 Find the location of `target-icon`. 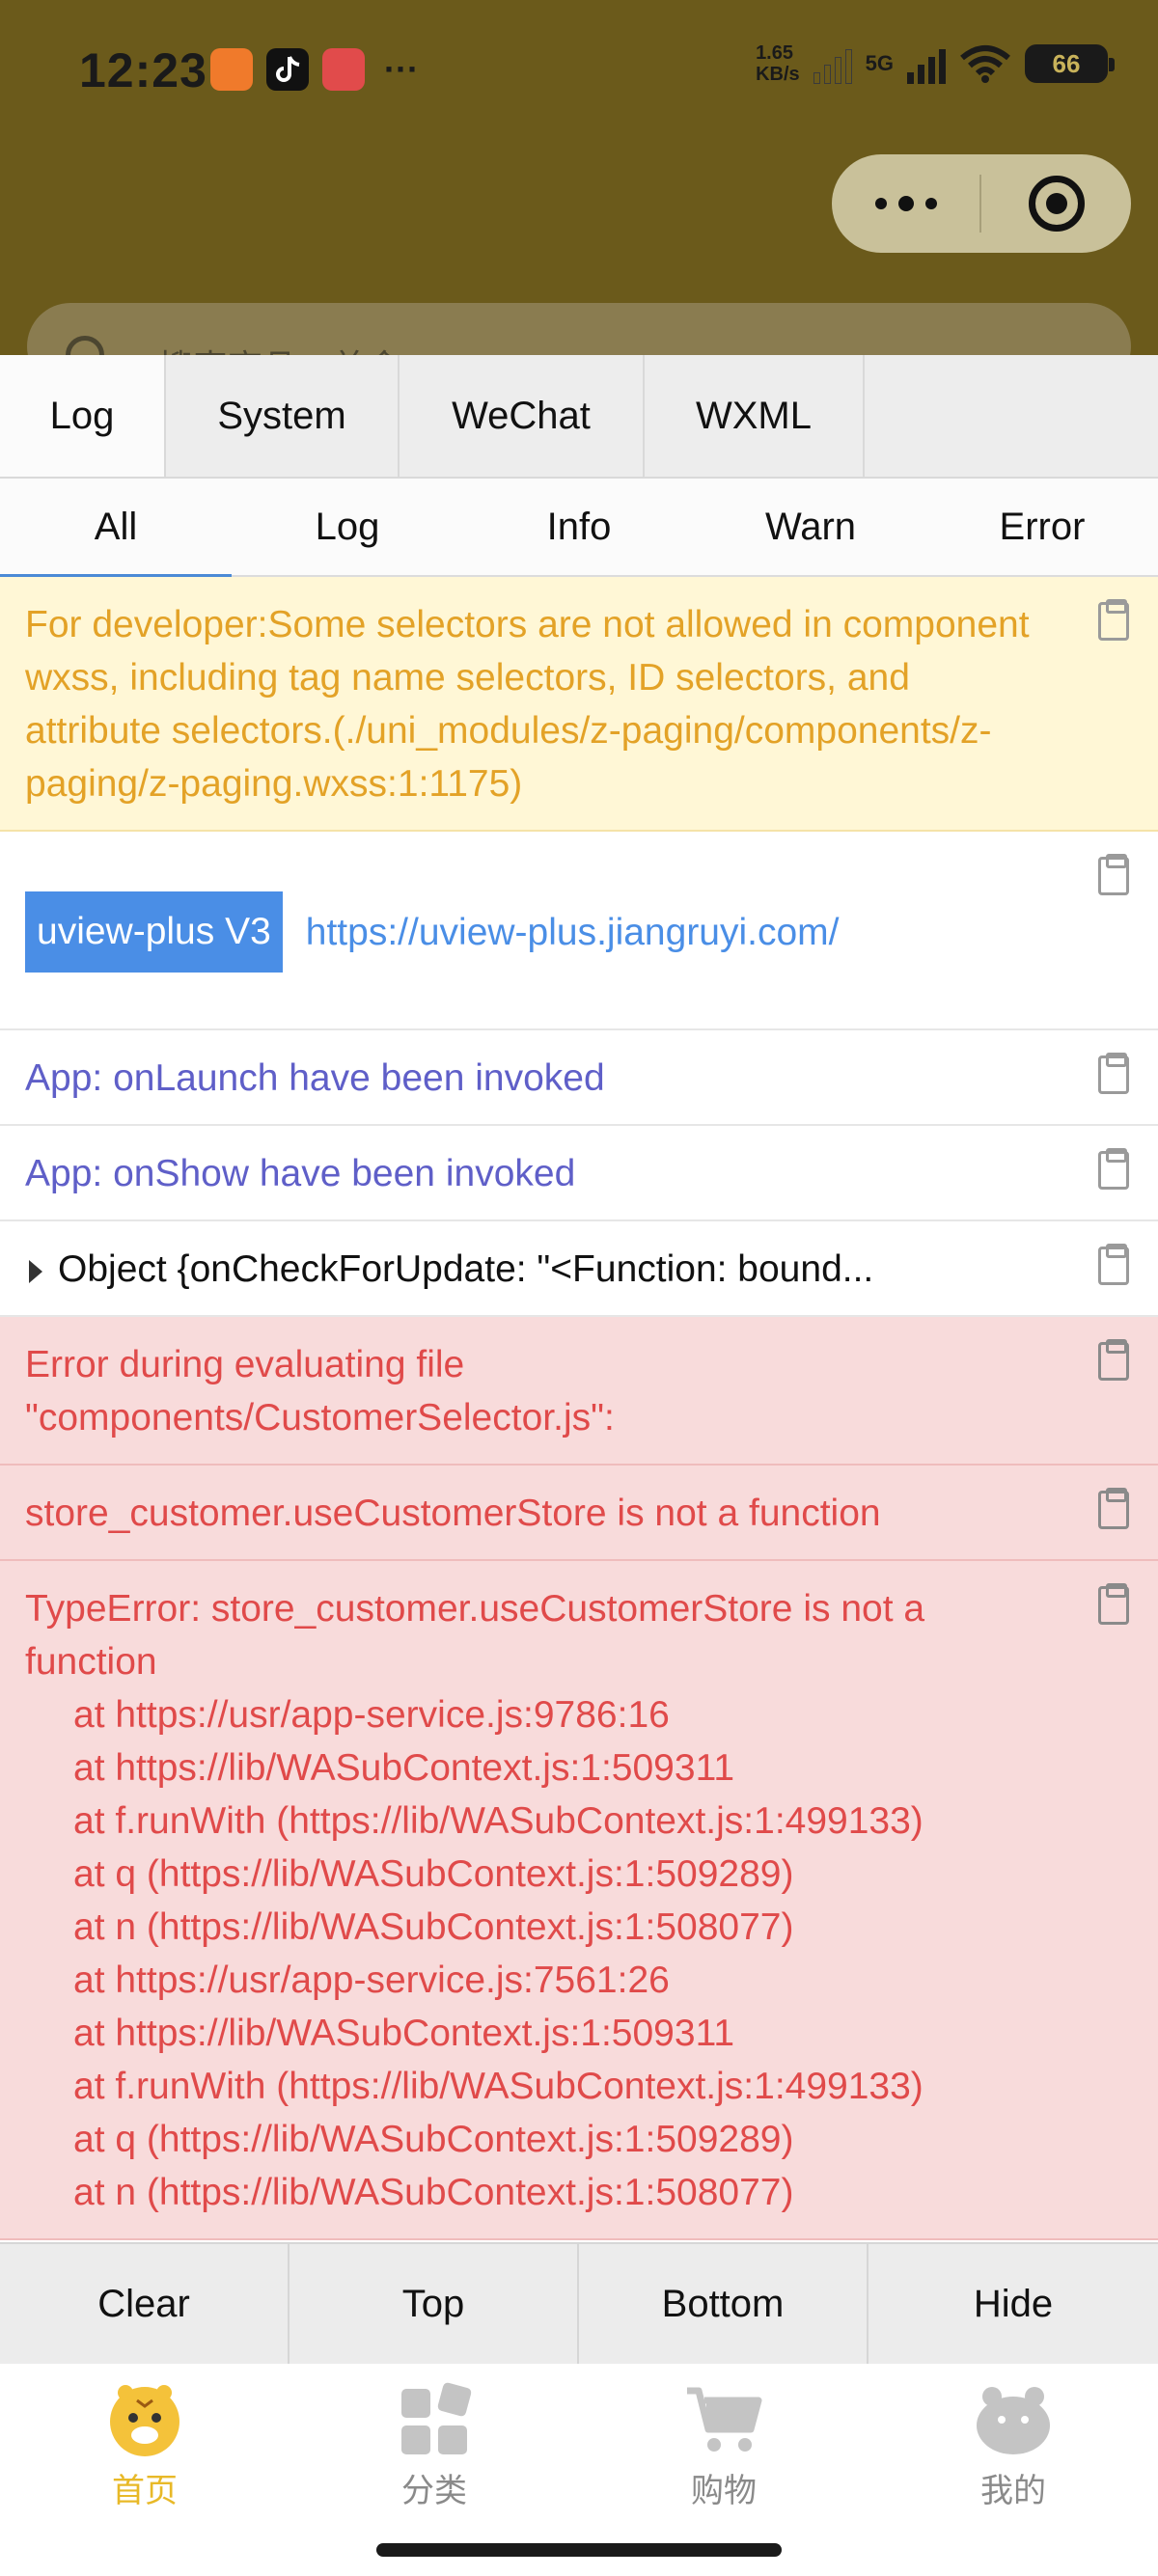

target-icon is located at coordinates (1056, 204).